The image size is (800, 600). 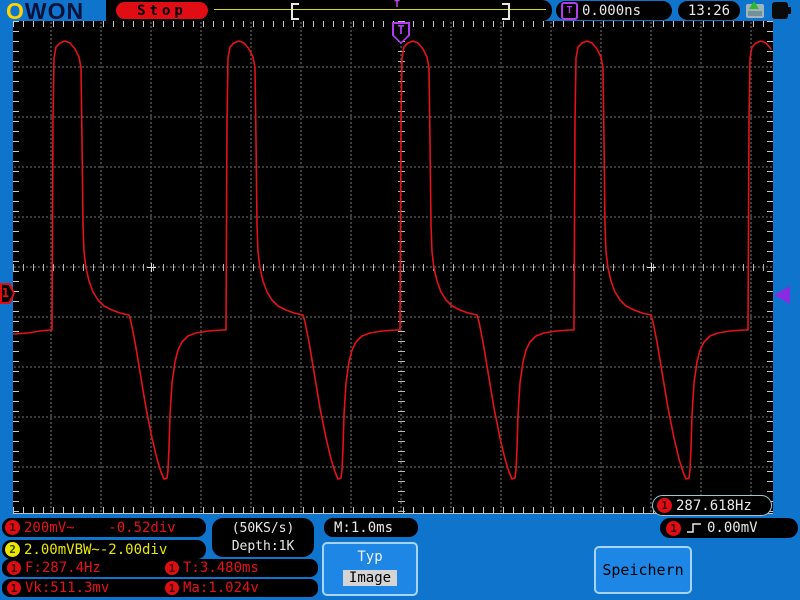 I want to click on type-menu-selected-value: Image, so click(x=370, y=578).